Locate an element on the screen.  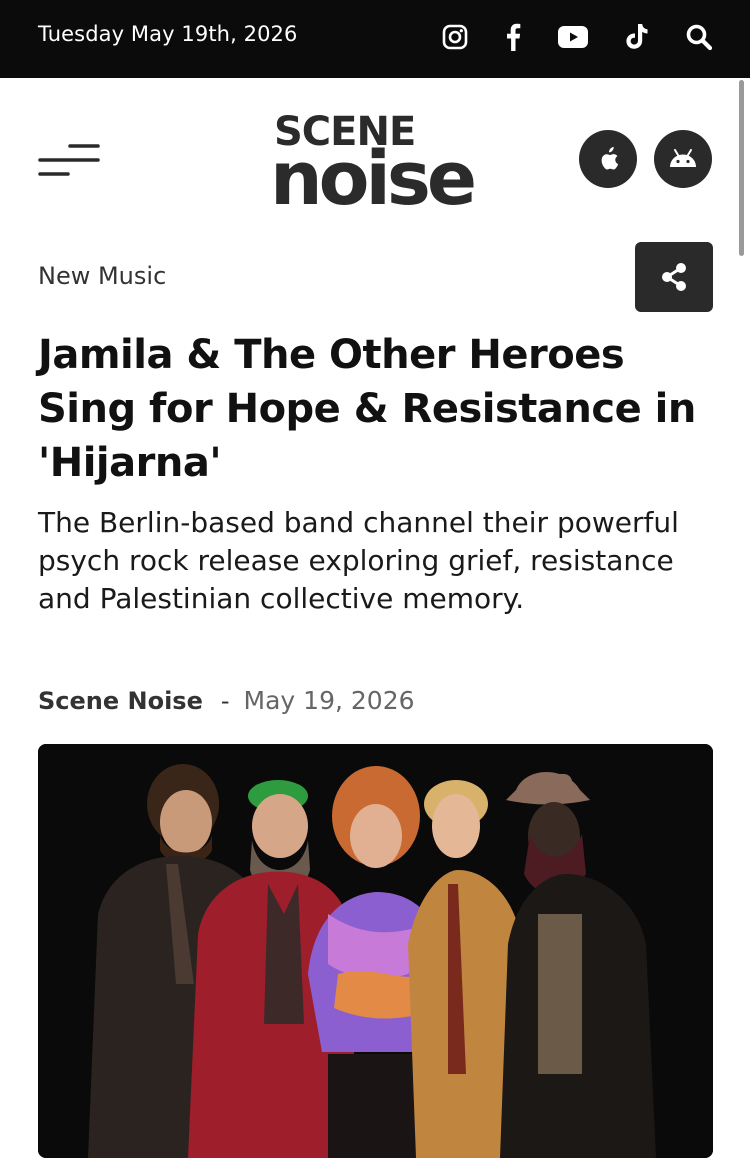
youtube-icon is located at coordinates (573, 37).